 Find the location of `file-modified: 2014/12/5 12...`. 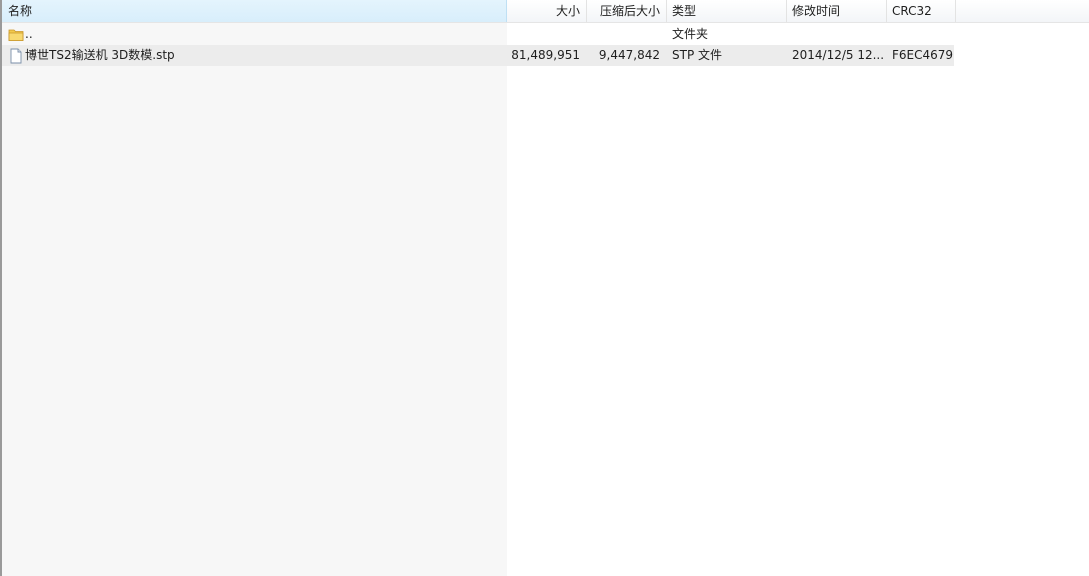

file-modified: 2014/12/5 12... is located at coordinates (838, 55).